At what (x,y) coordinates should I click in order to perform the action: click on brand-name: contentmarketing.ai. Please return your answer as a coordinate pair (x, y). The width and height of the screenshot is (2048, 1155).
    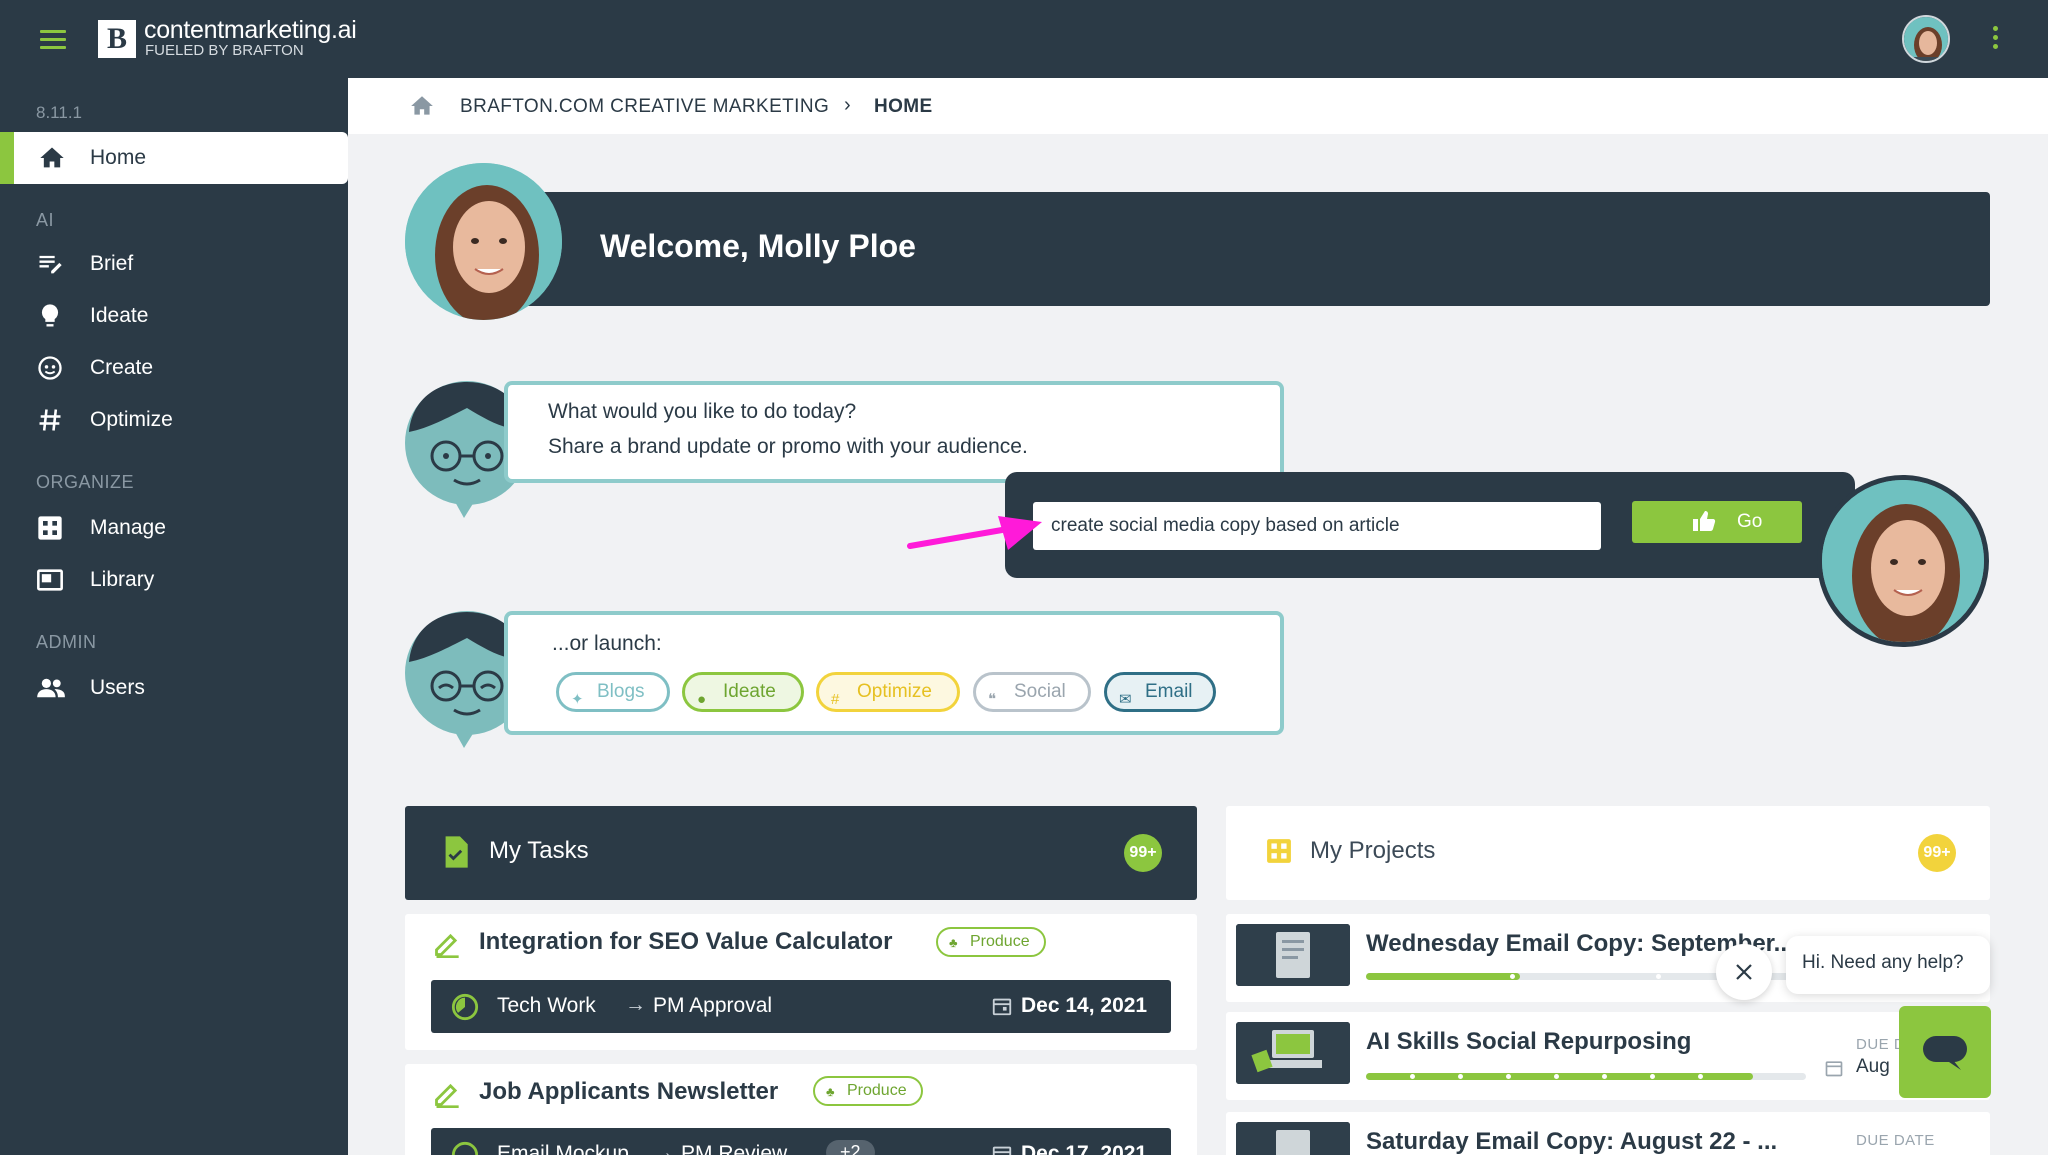
    Looking at the image, I should click on (250, 30).